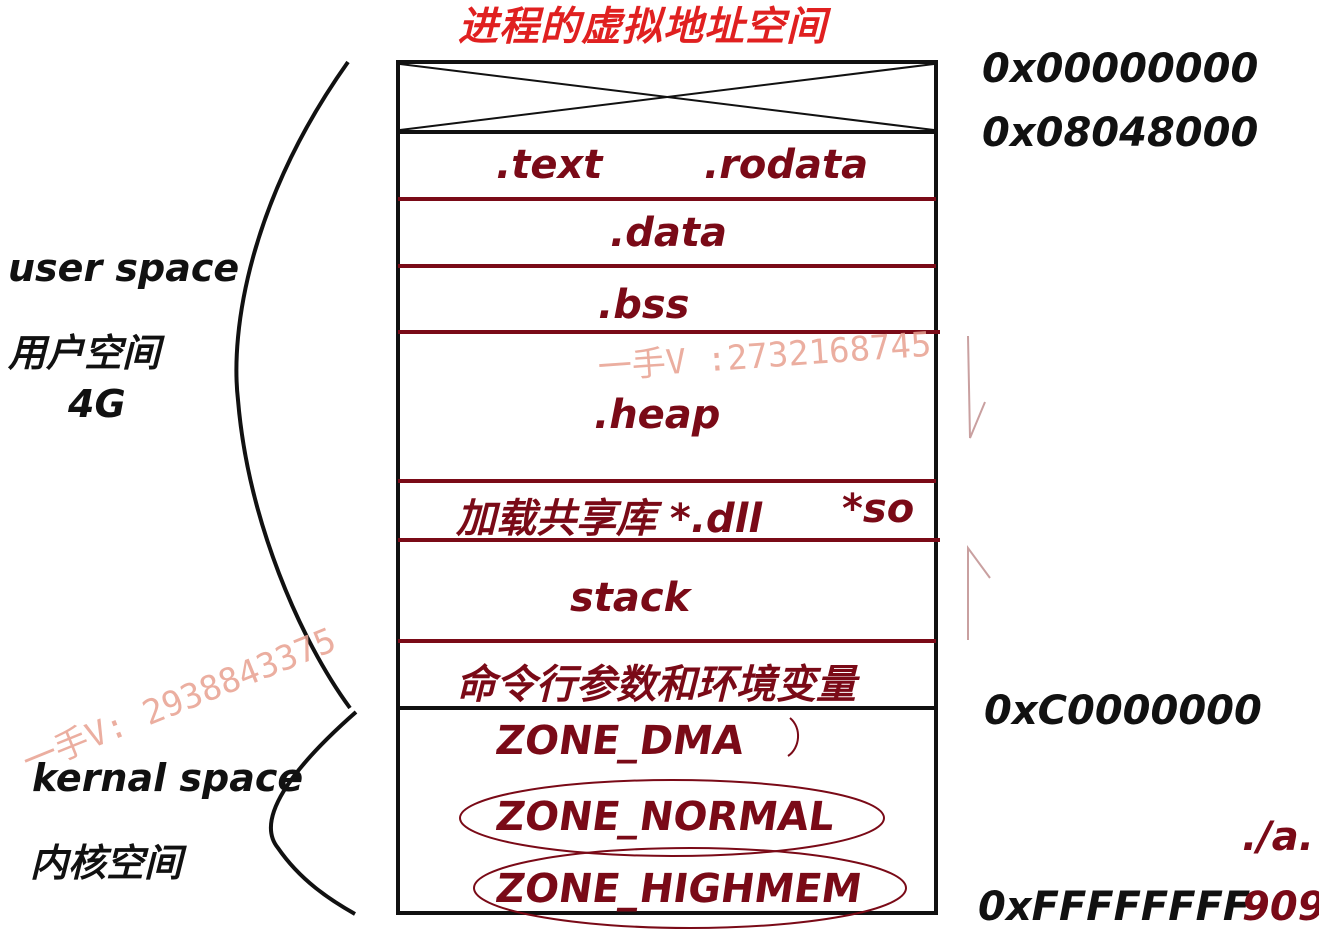  I want to click on heap-growth-arrow, so click(976, 387).